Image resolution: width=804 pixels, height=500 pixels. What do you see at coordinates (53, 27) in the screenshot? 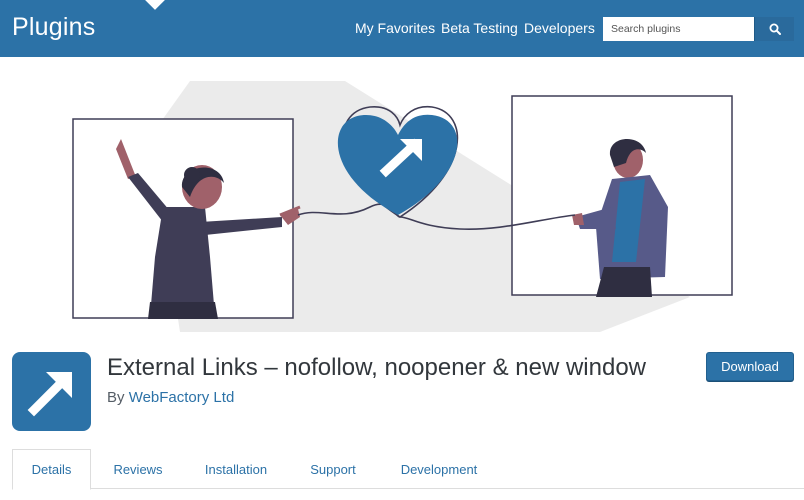
I see `page-title: Plugins` at bounding box center [53, 27].